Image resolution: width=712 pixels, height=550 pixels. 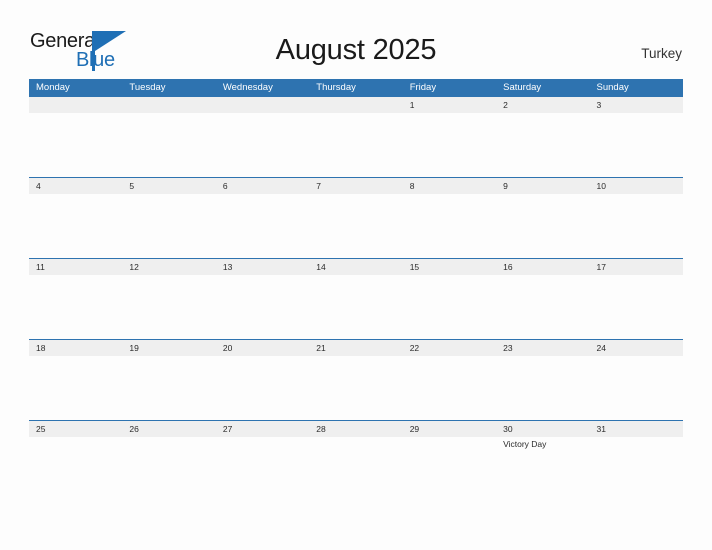 What do you see at coordinates (449, 267) in the screenshot?
I see `day-number: 15` at bounding box center [449, 267].